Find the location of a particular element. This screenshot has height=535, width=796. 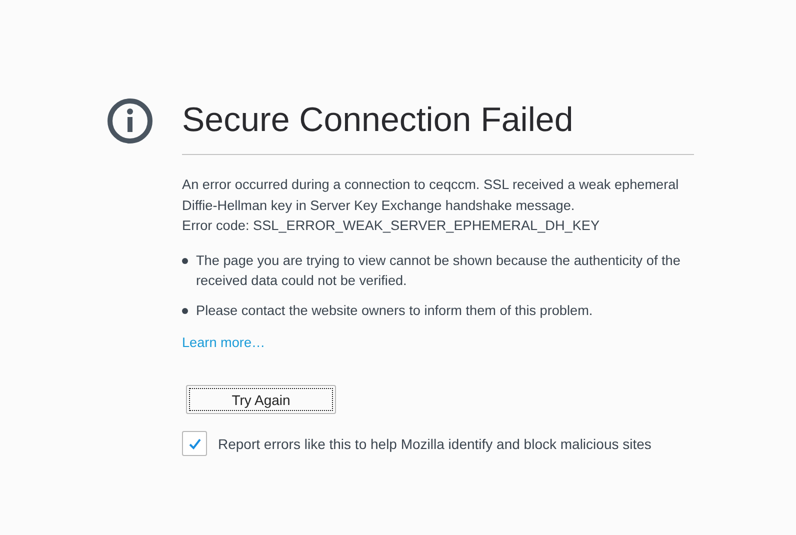

check-icon is located at coordinates (195, 443).